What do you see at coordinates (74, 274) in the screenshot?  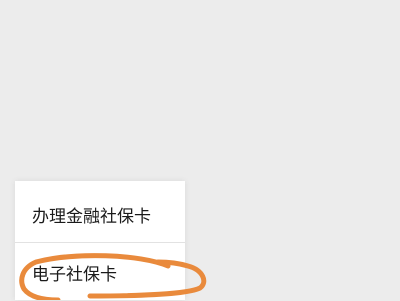 I see `menu-item-label: 电子社保卡` at bounding box center [74, 274].